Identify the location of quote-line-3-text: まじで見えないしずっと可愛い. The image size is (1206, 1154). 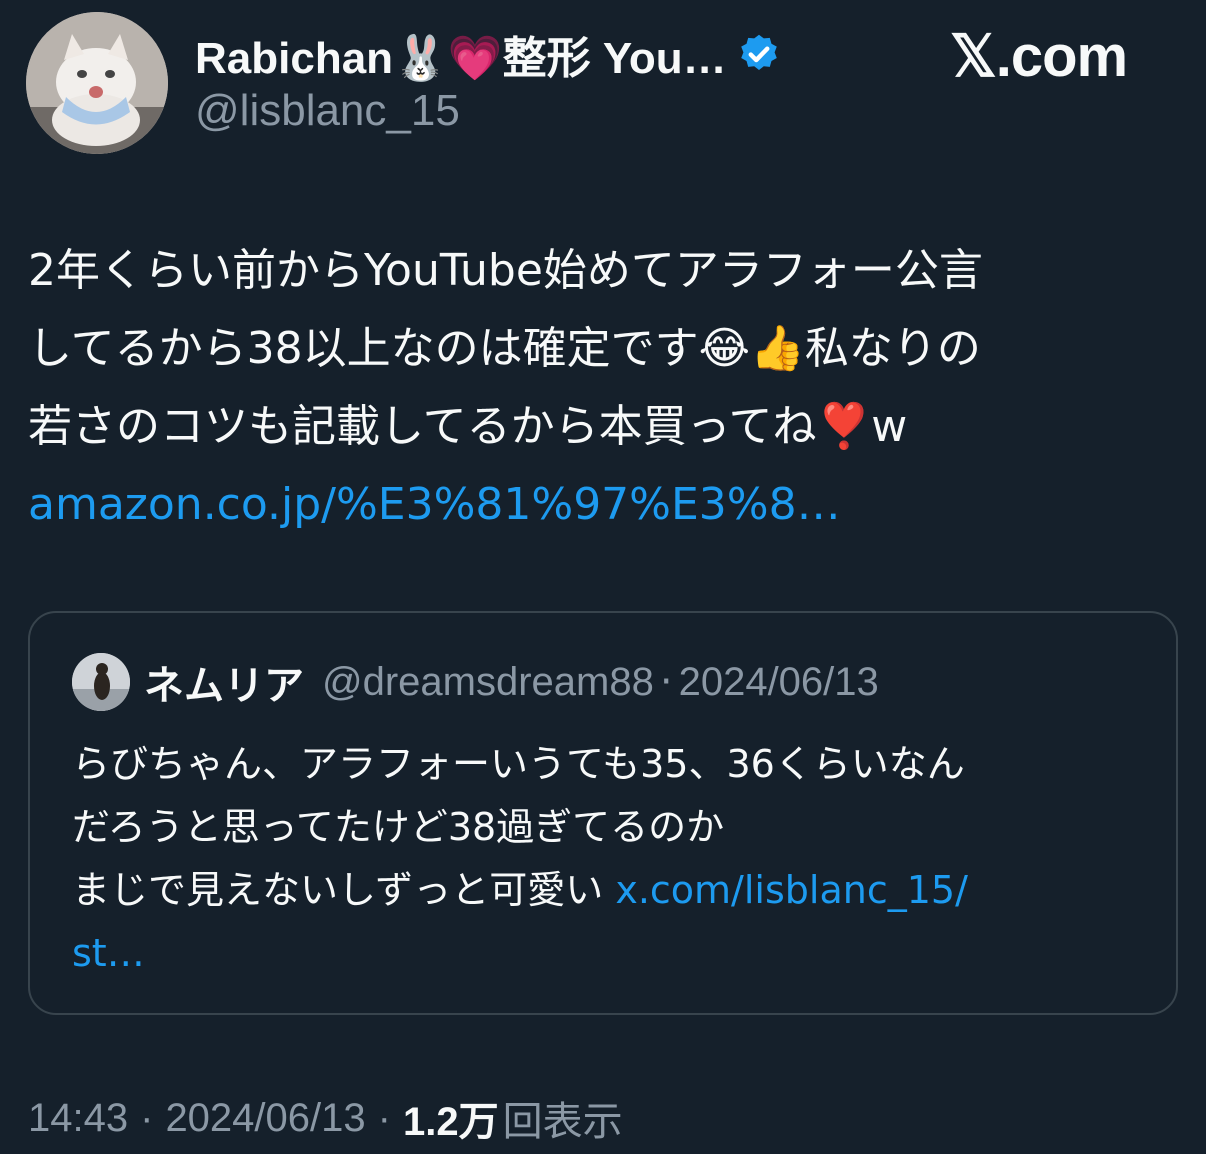
(344, 890).